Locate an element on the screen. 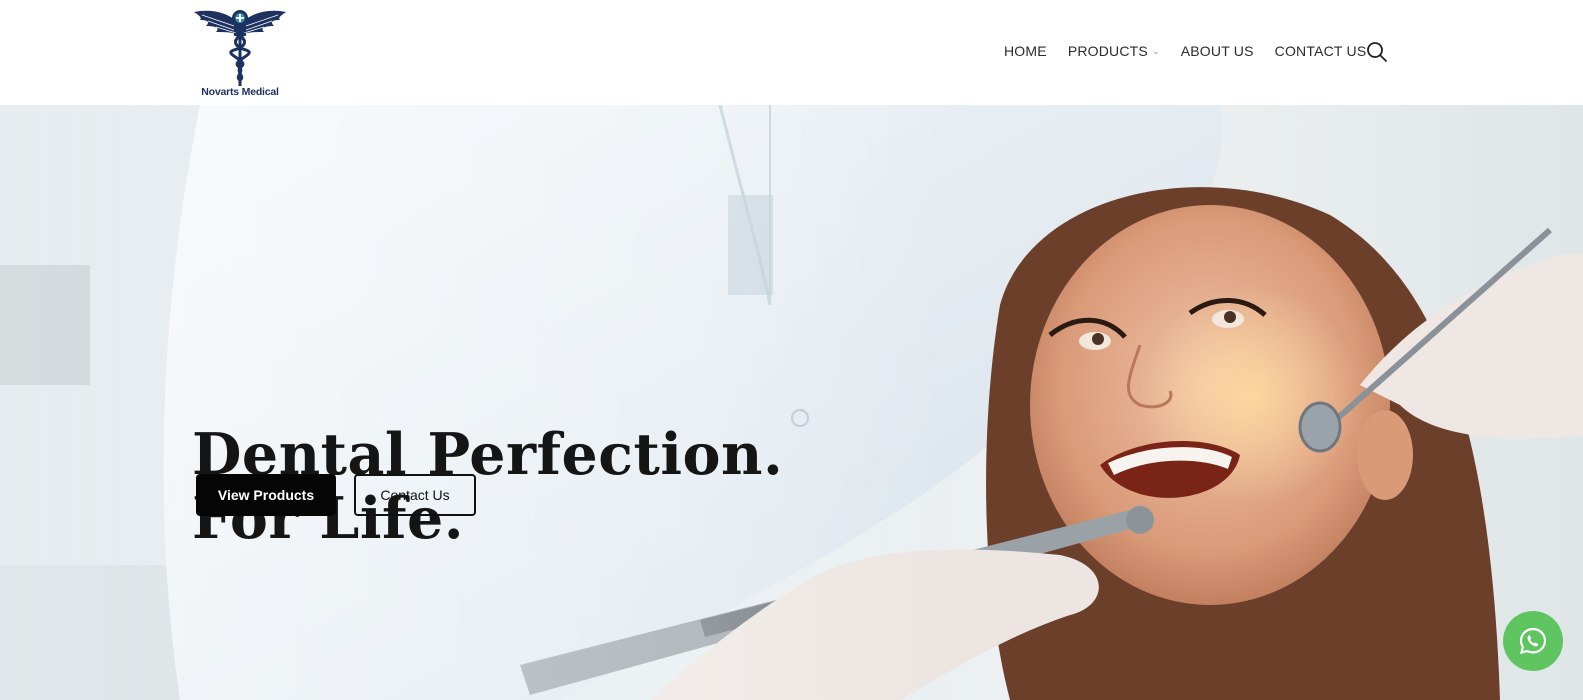  nav-about-us: ABOUT US is located at coordinates (1217, 51).